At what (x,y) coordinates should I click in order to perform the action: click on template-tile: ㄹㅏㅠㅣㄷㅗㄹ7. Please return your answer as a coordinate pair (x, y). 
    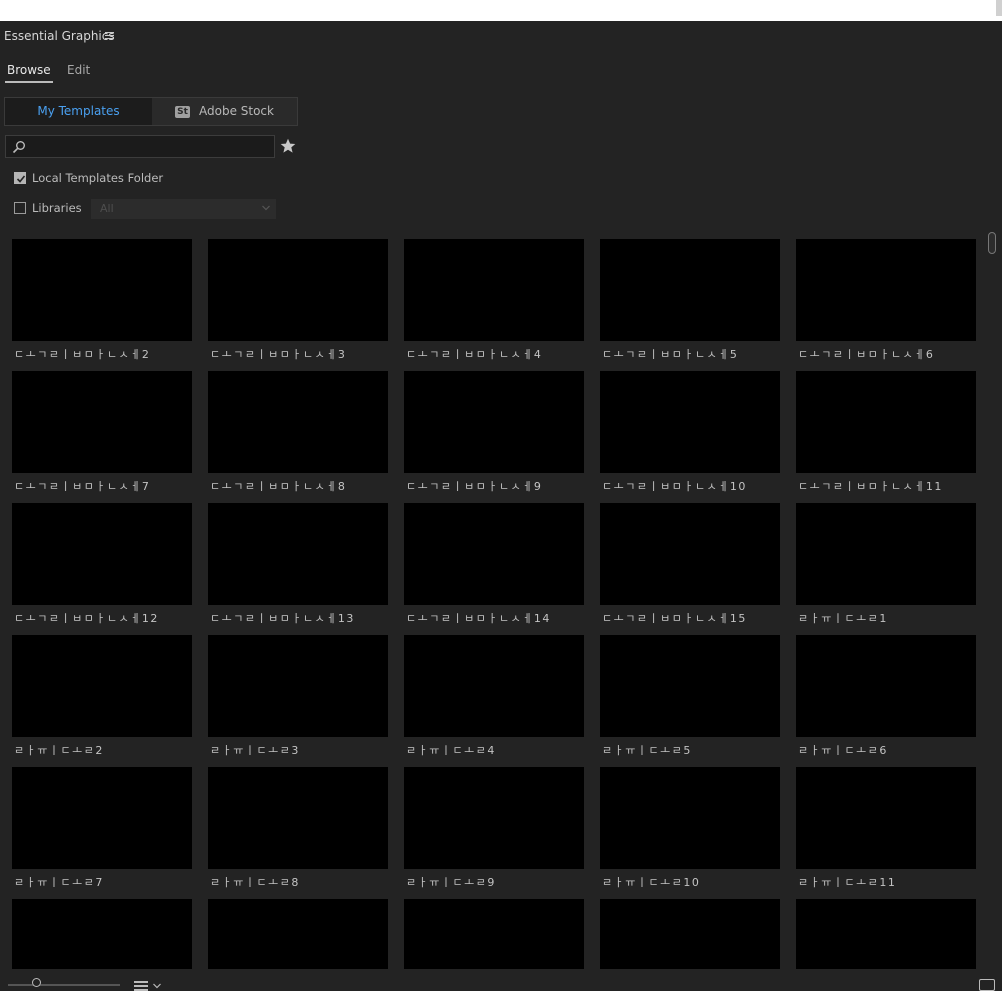
    Looking at the image, I should click on (102, 831).